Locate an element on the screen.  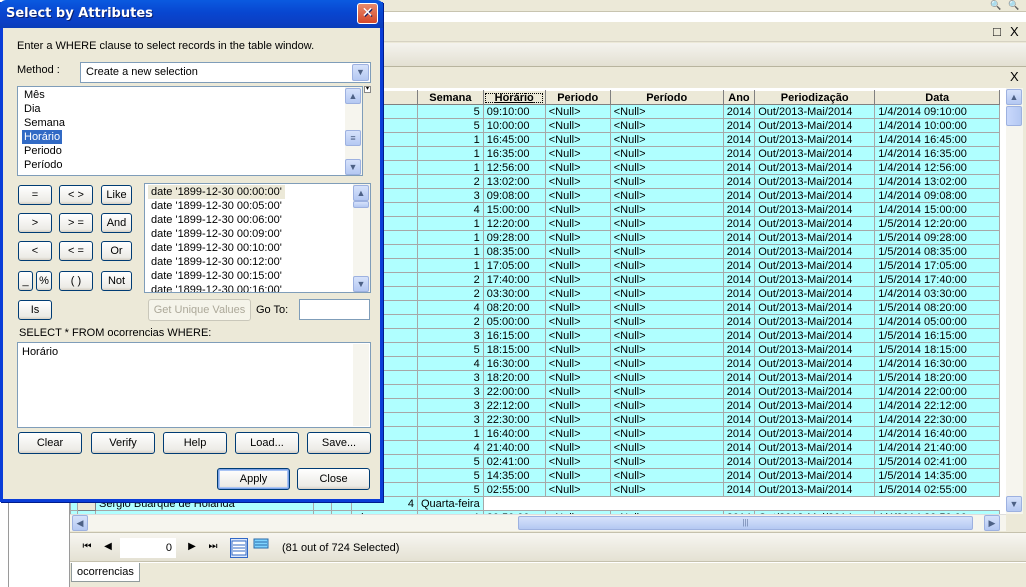
less-than-button: < is located at coordinates (35, 251).